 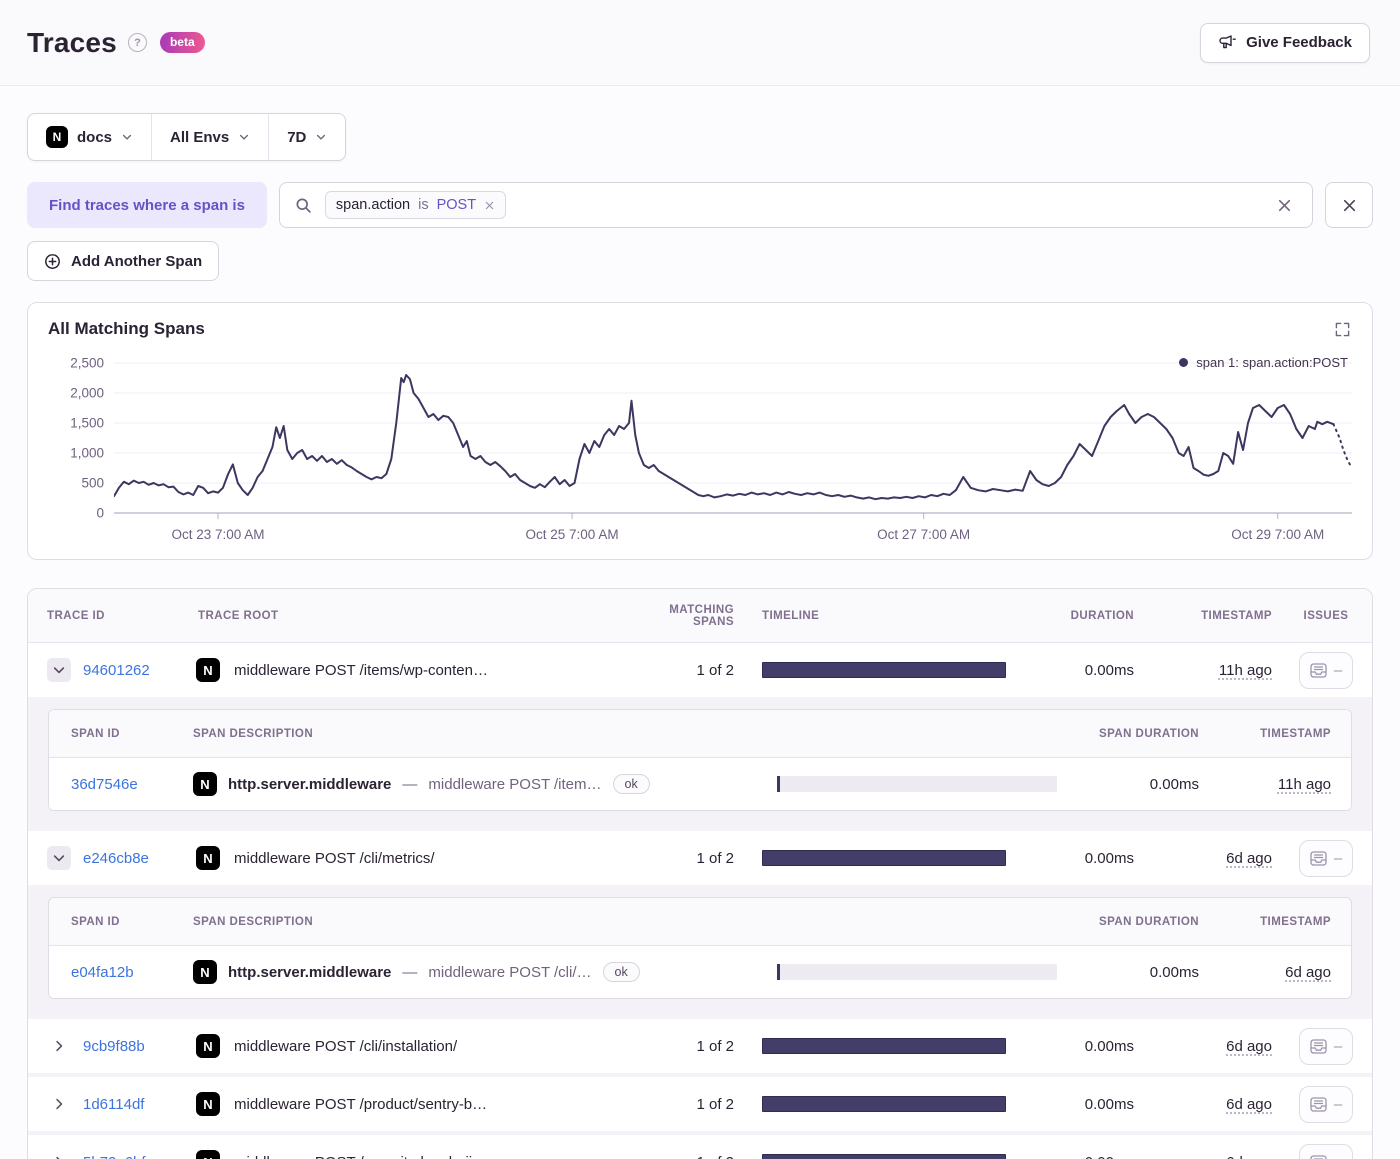 What do you see at coordinates (113, 1104) in the screenshot?
I see `trace-id-link: 1d6114df` at bounding box center [113, 1104].